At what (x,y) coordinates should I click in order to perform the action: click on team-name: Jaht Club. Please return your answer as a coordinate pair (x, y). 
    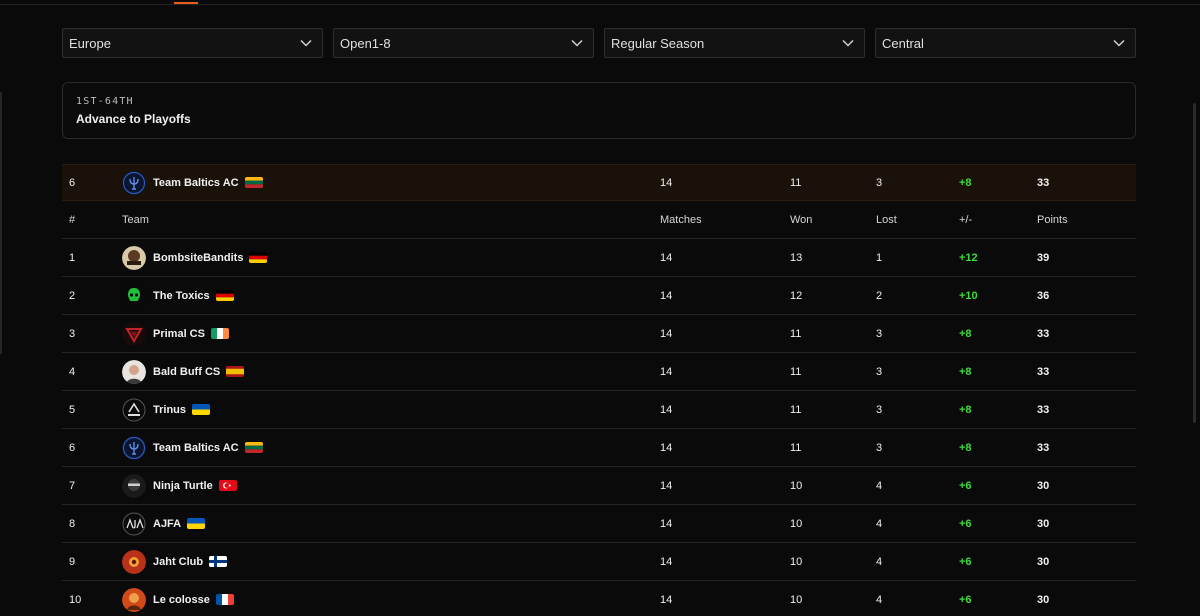
    Looking at the image, I should click on (178, 561).